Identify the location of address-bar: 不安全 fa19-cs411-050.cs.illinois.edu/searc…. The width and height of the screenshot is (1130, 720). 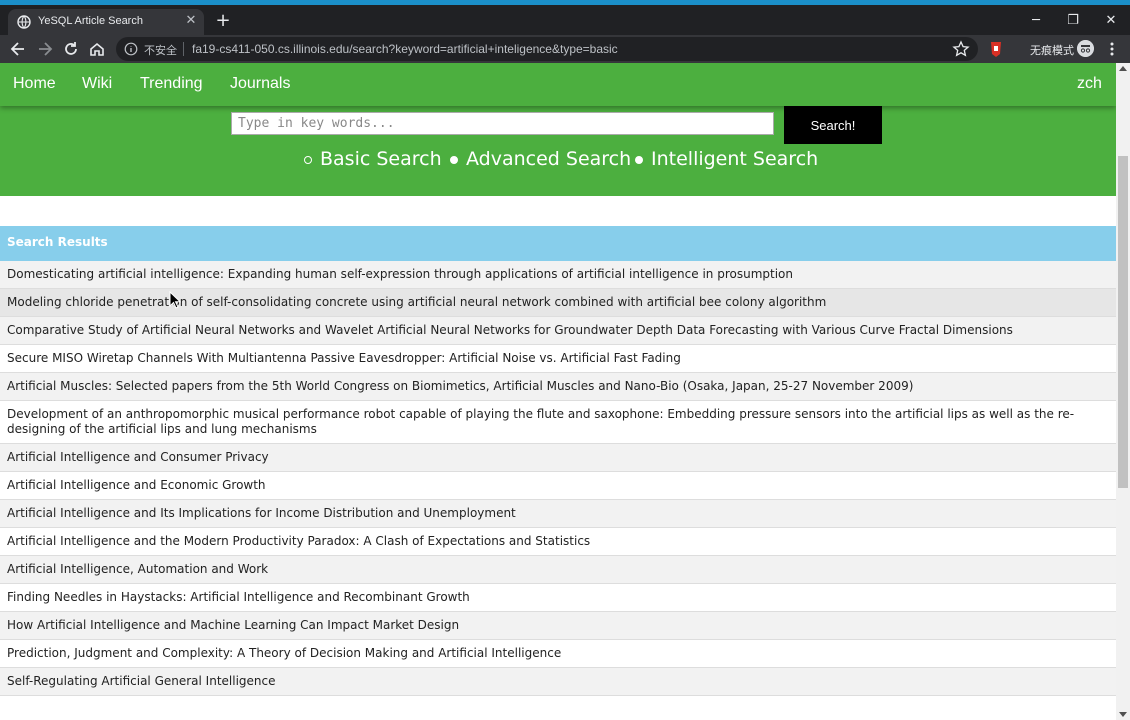
(547, 49).